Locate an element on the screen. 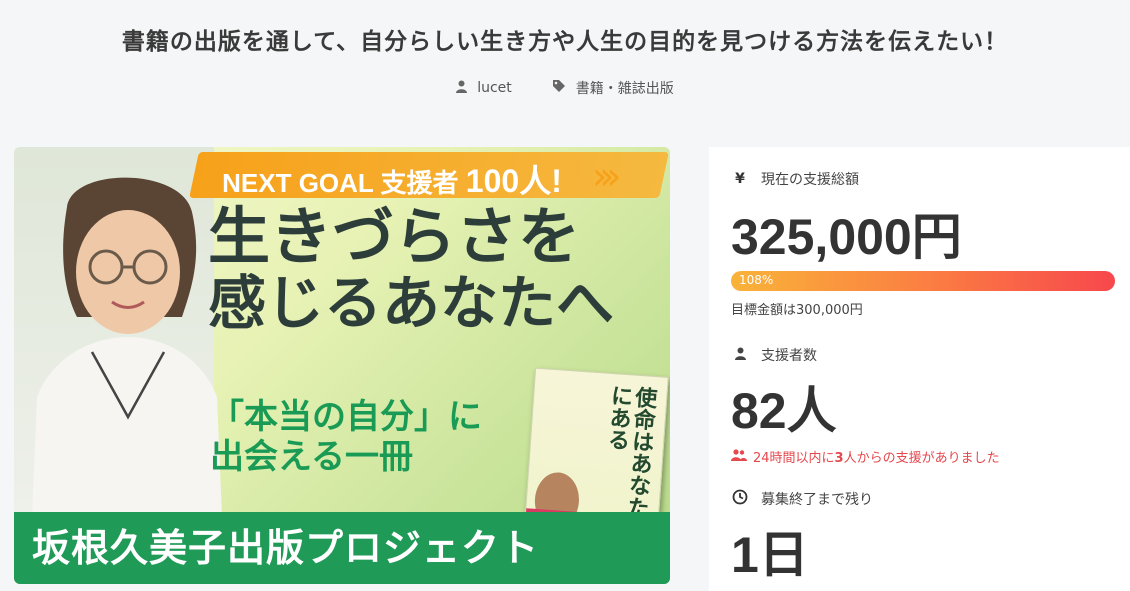 The height and width of the screenshot is (591, 1130). backers-block: 支援者数 82人 24時間以内に3人からの支援がありました is located at coordinates (865, 405).